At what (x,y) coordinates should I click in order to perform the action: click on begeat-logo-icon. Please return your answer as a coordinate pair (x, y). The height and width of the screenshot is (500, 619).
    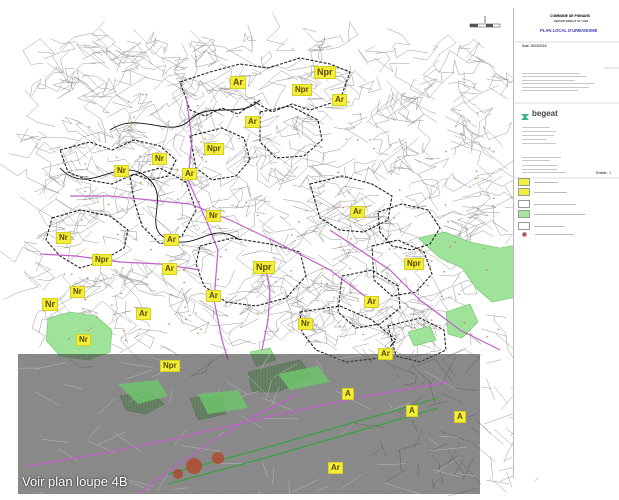
    Looking at the image, I should click on (525, 114).